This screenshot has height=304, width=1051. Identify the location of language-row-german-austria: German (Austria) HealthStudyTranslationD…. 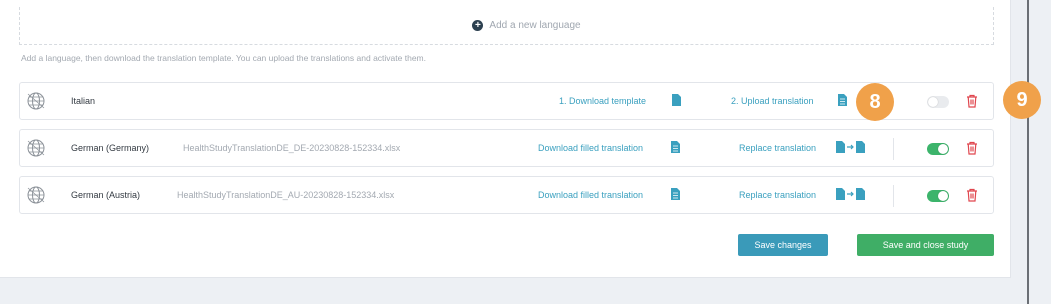
(506, 195).